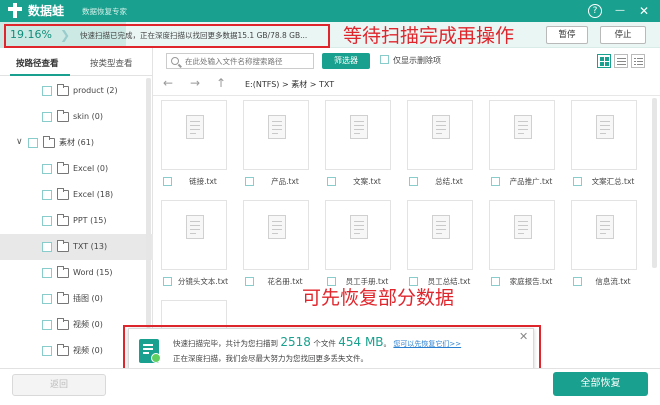  I want to click on file-tile: 信息流.txt, so click(602, 244).